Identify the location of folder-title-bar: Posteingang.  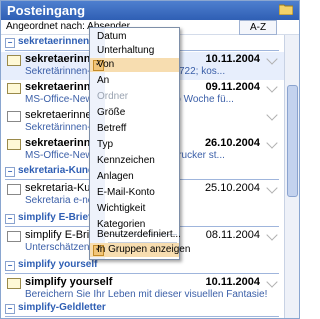
(150, 10).